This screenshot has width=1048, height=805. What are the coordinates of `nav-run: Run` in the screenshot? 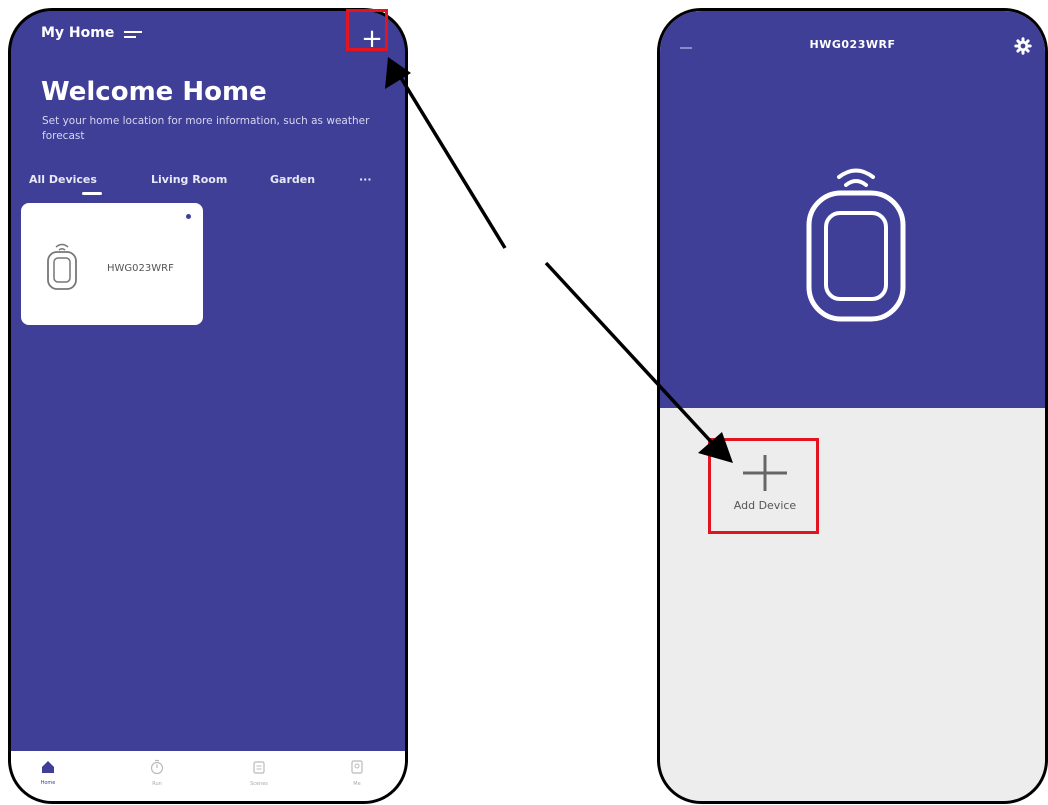 It's located at (157, 773).